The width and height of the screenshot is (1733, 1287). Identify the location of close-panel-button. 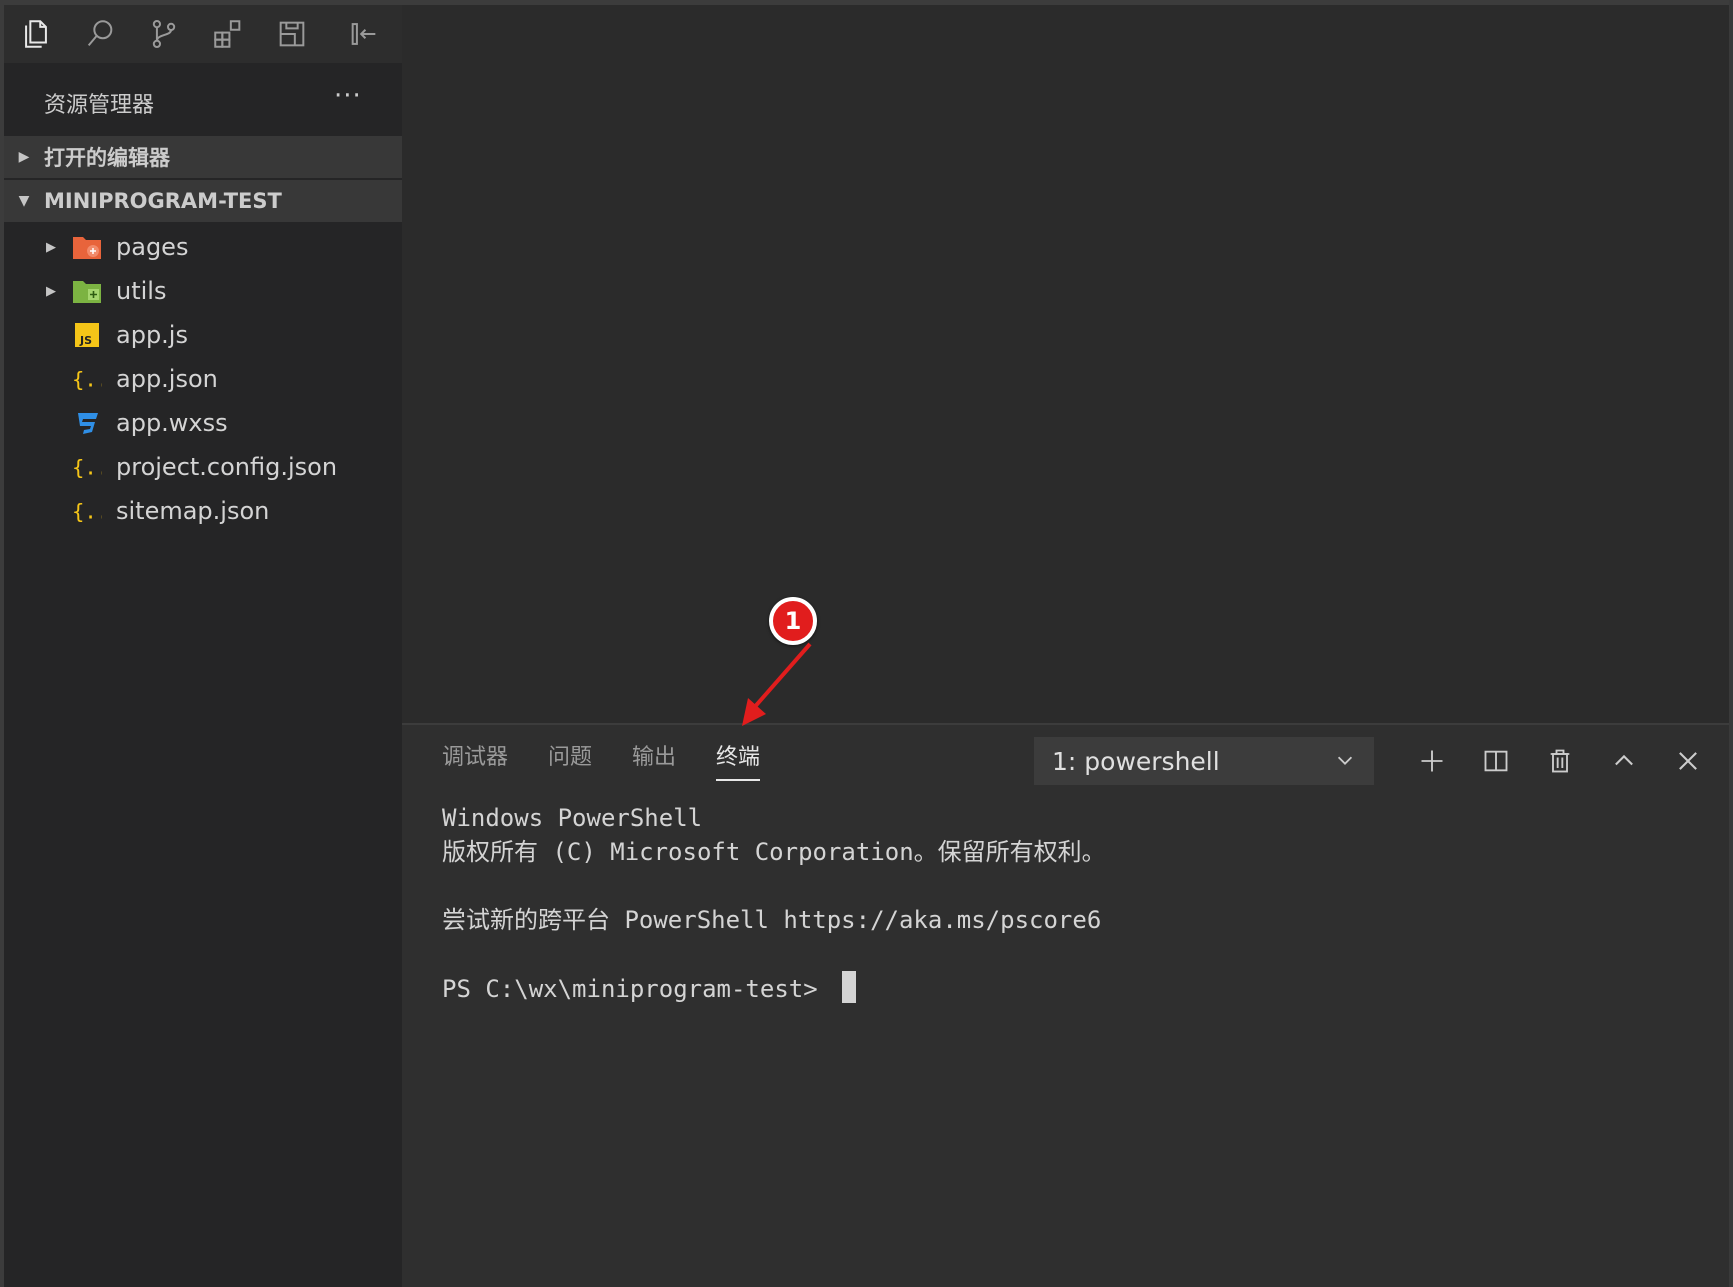
(1688, 761).